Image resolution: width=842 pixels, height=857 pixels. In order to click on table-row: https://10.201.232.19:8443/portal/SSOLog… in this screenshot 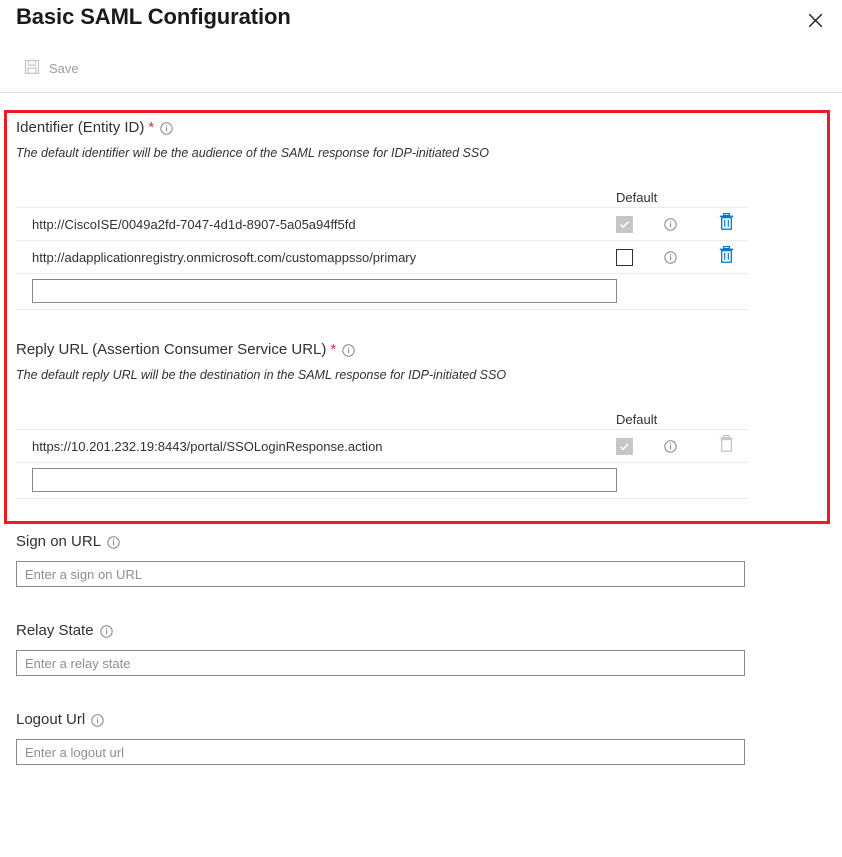, I will do `click(382, 446)`.